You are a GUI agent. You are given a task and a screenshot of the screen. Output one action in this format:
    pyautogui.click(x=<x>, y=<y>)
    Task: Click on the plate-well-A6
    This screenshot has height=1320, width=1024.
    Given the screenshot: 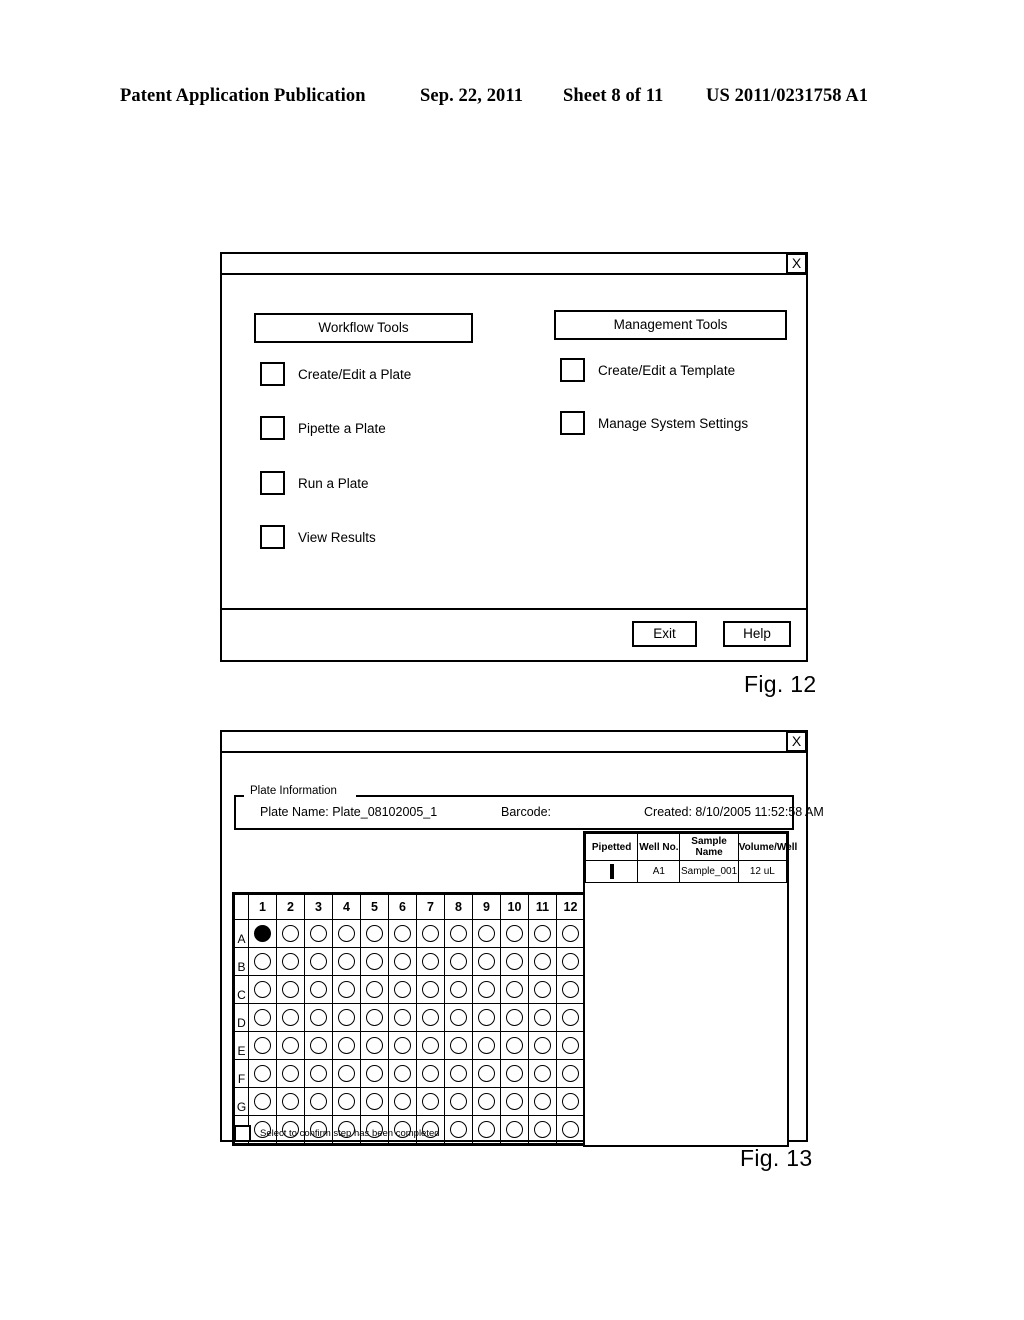 What is the action you would take?
    pyautogui.click(x=402, y=933)
    